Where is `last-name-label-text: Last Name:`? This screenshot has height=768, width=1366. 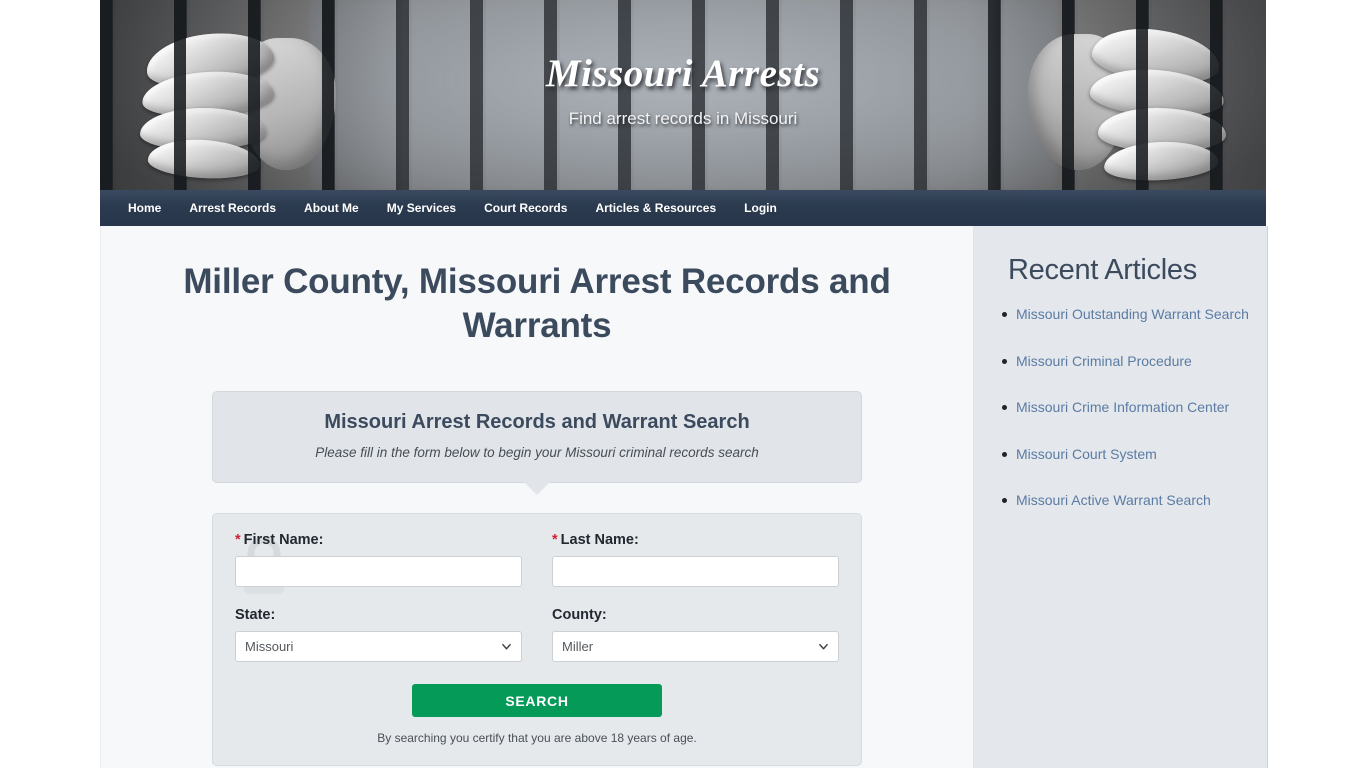 last-name-label-text: Last Name: is located at coordinates (599, 540).